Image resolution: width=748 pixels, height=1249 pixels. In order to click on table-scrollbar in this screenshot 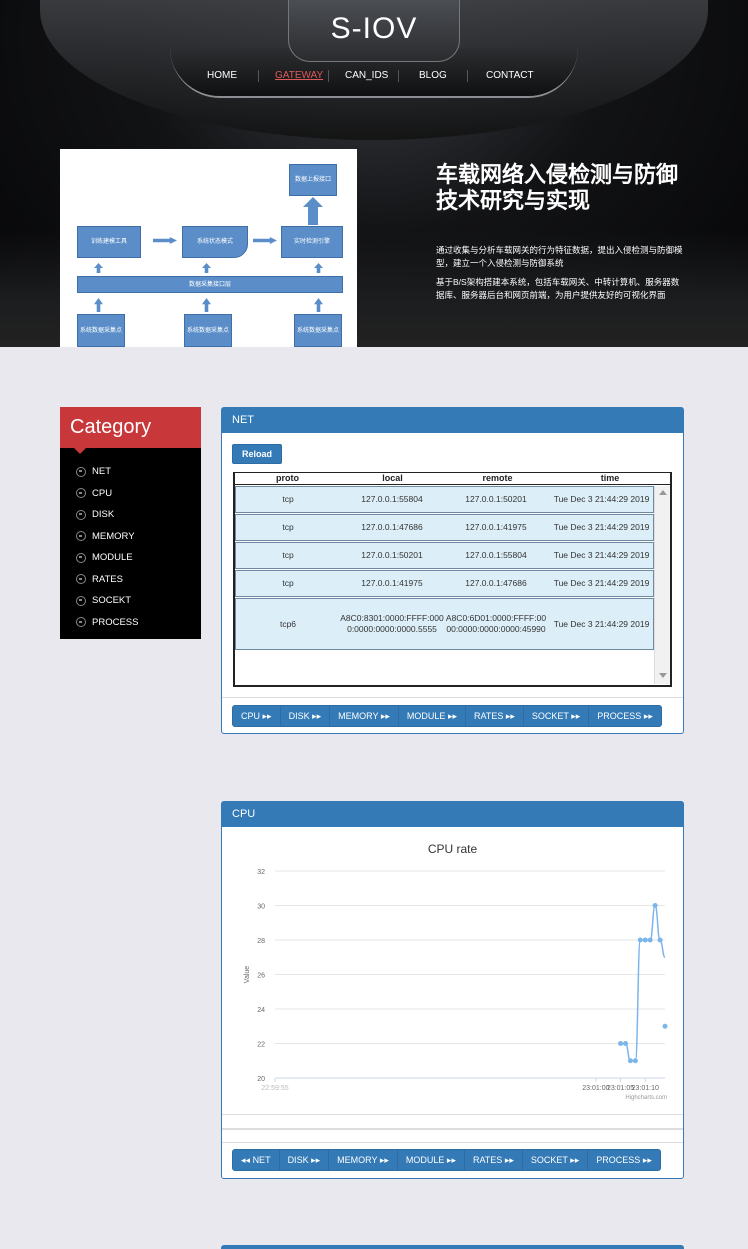, I will do `click(662, 585)`.